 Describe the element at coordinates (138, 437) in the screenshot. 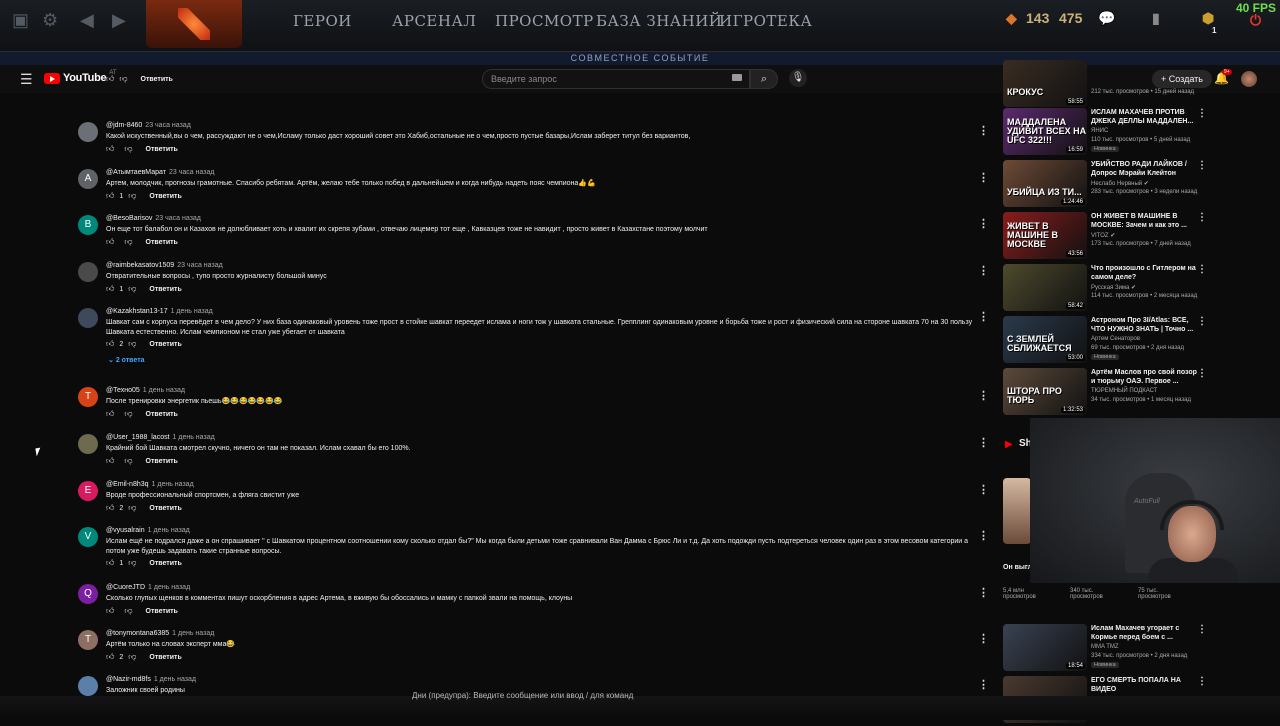

I see `comment-author: @User_1988_lacost` at that location.